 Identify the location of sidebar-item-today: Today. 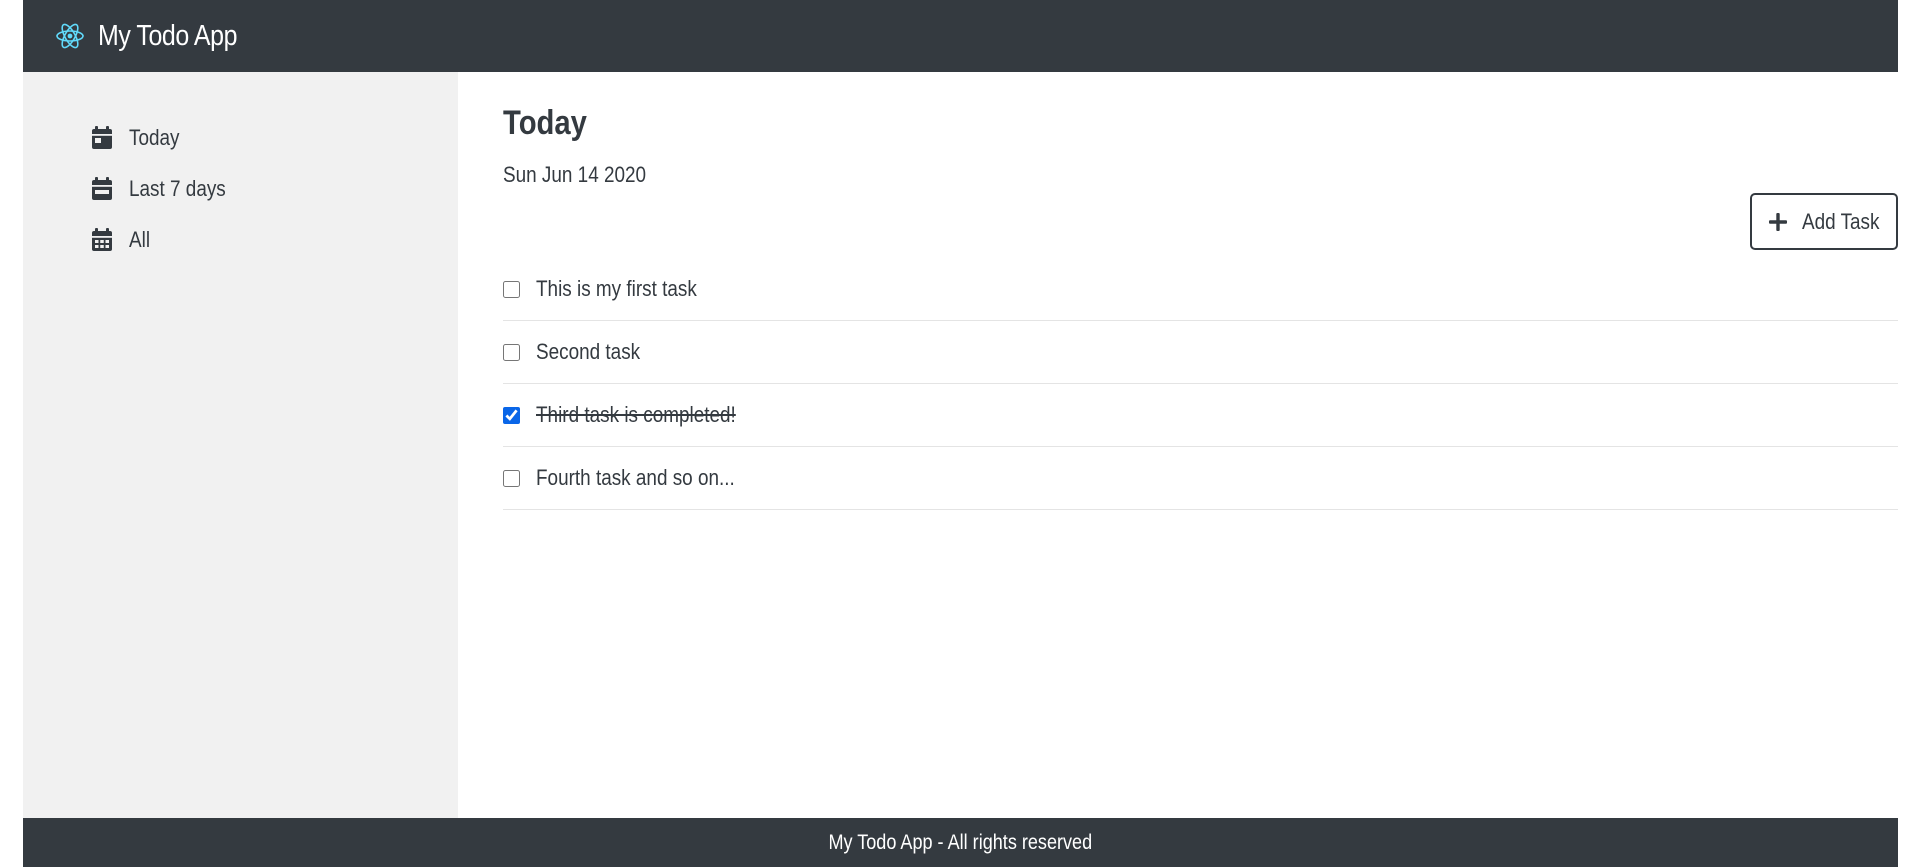
(240, 137).